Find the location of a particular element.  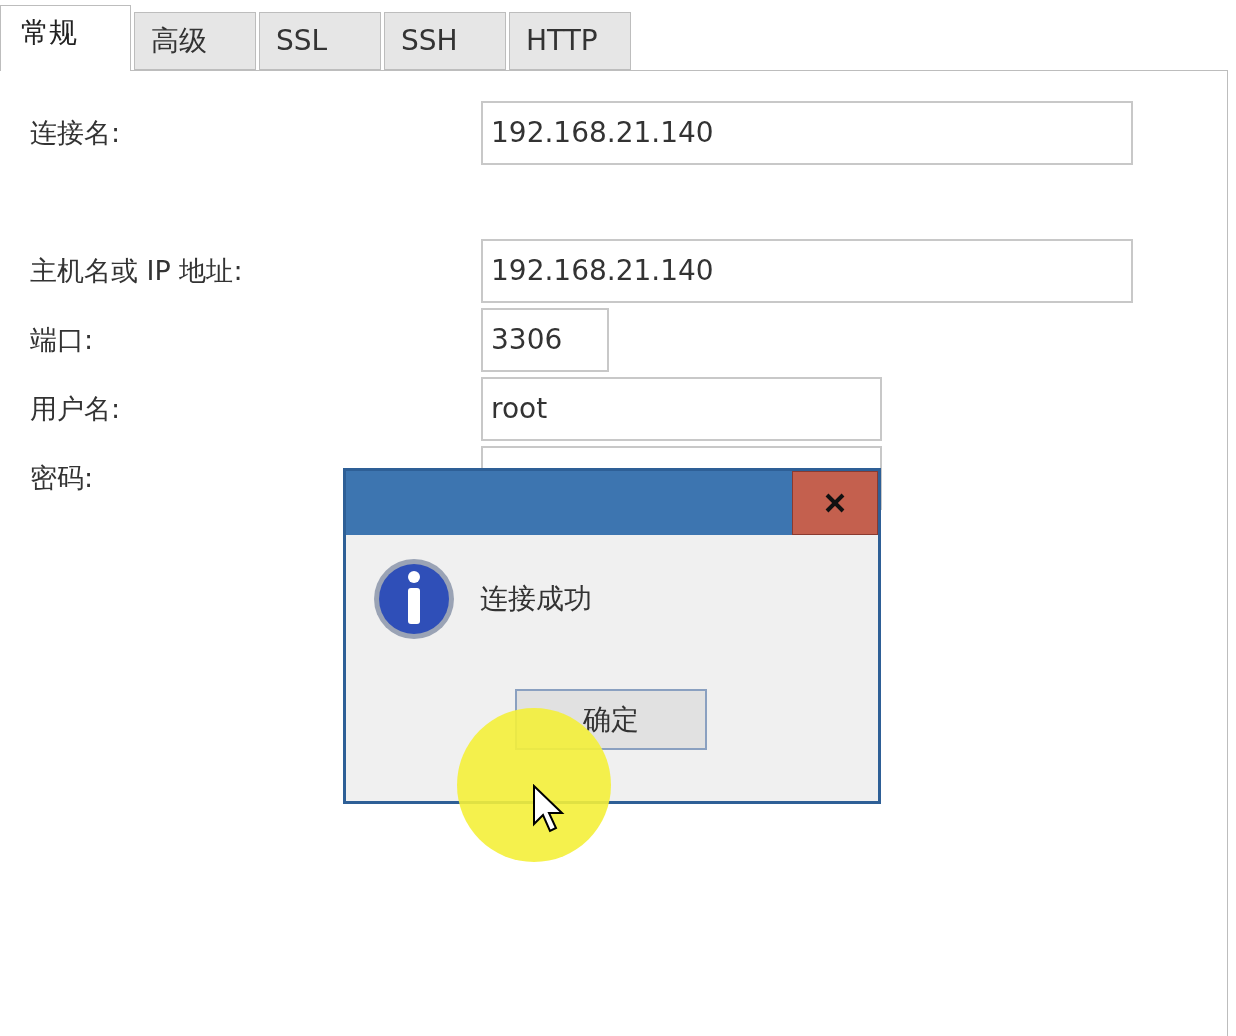

info-icon is located at coordinates (414, 599).